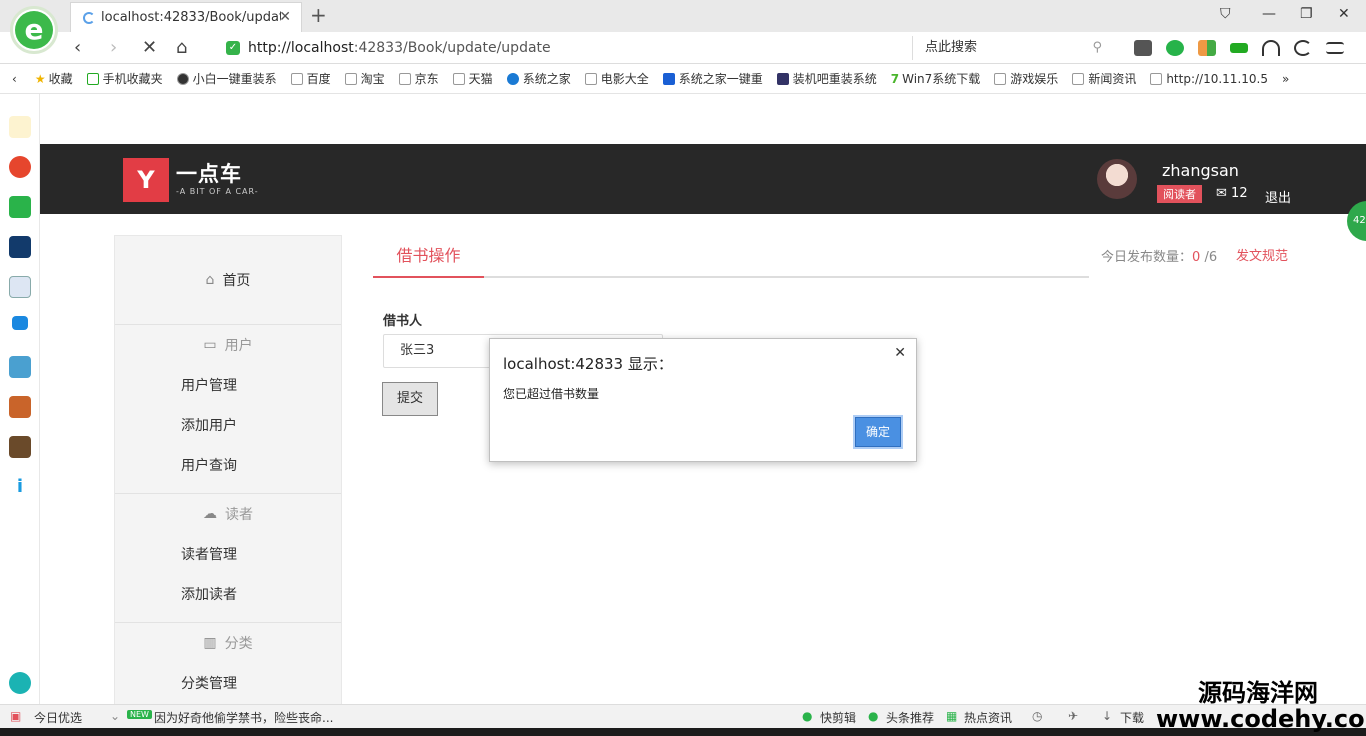  I want to click on bookmark-item: 7 Win7系统下载, so click(936, 78).